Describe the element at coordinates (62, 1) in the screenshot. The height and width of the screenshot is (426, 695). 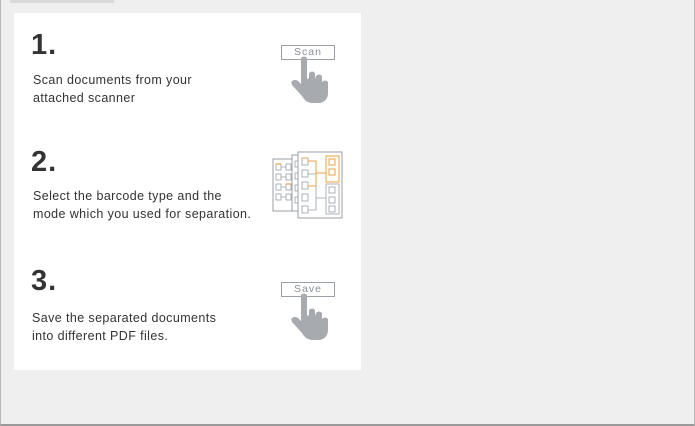
I see `top-tab` at that location.